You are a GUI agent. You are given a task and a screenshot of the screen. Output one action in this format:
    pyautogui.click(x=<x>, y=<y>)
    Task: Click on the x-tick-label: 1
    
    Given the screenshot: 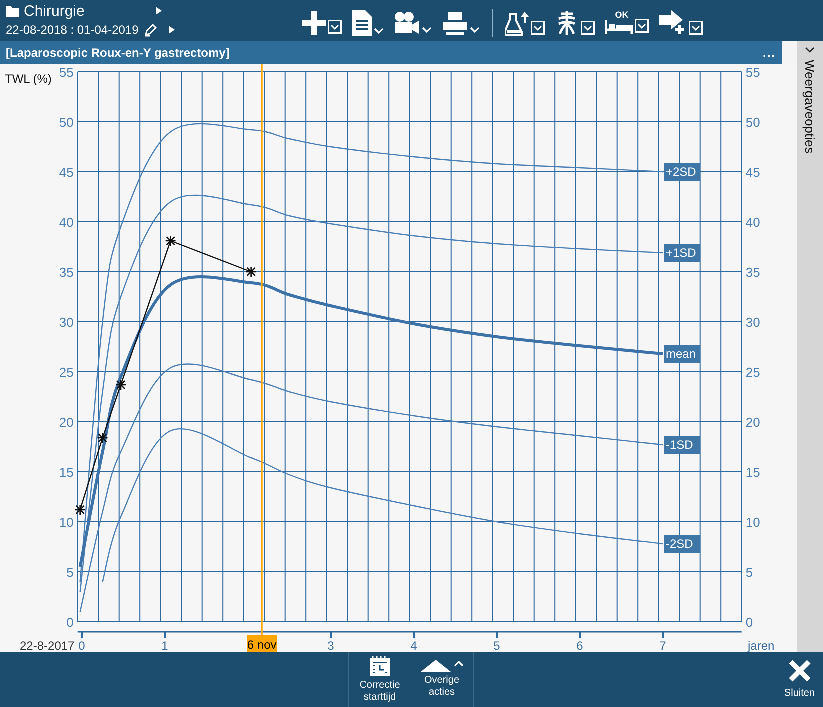 What is the action you would take?
    pyautogui.click(x=165, y=645)
    